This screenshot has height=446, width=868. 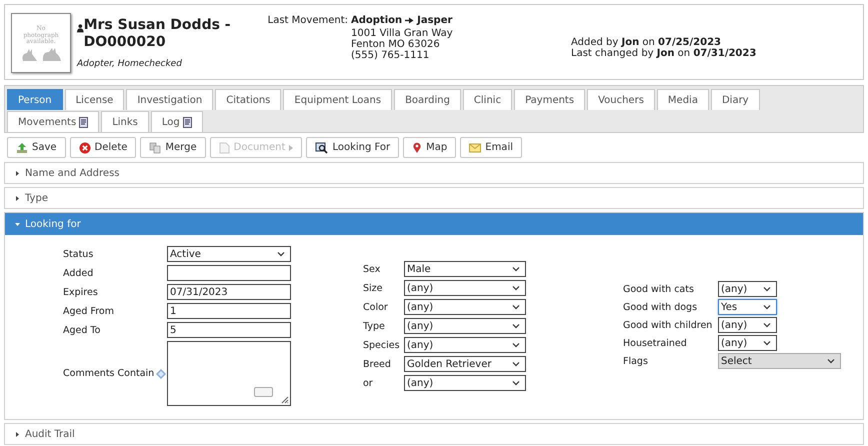 I want to click on field-label: Aged From, so click(x=88, y=311).